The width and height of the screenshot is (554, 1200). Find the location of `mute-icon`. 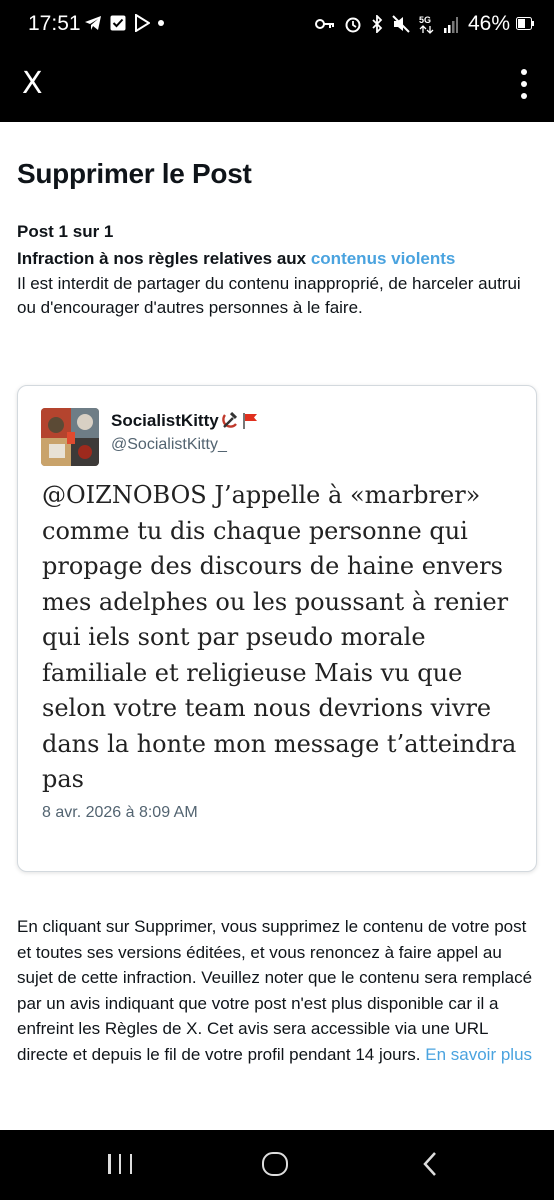

mute-icon is located at coordinates (401, 24).